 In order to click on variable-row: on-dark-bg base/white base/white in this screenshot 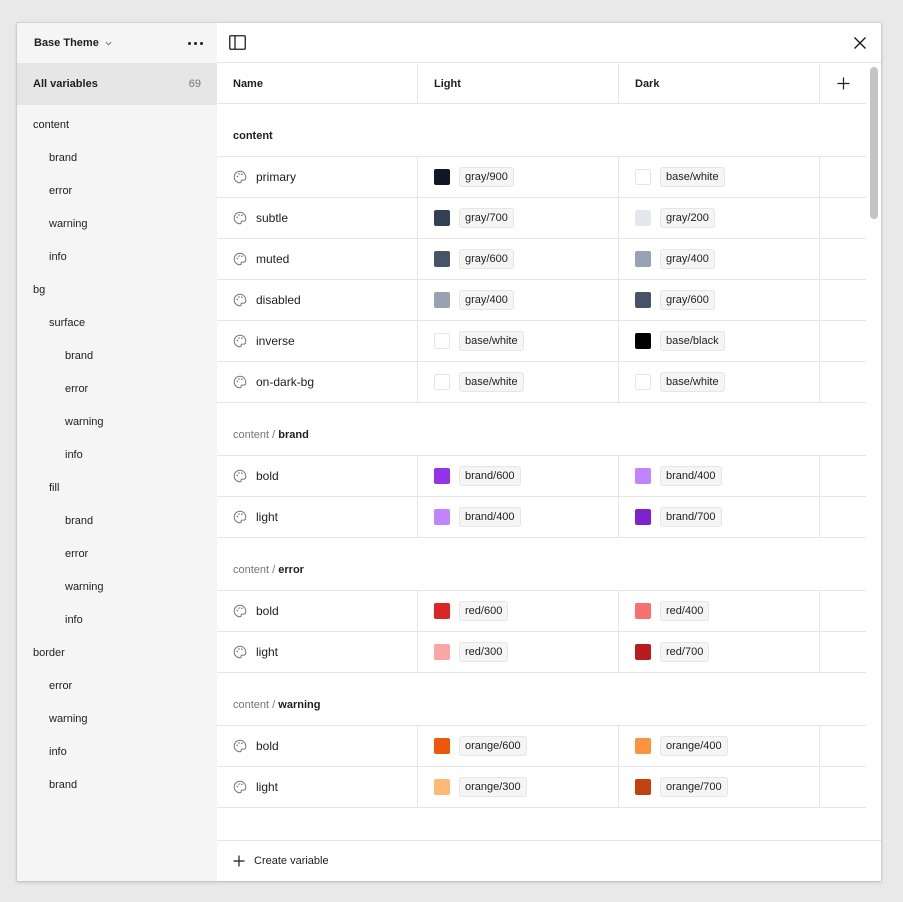, I will do `click(541, 382)`.